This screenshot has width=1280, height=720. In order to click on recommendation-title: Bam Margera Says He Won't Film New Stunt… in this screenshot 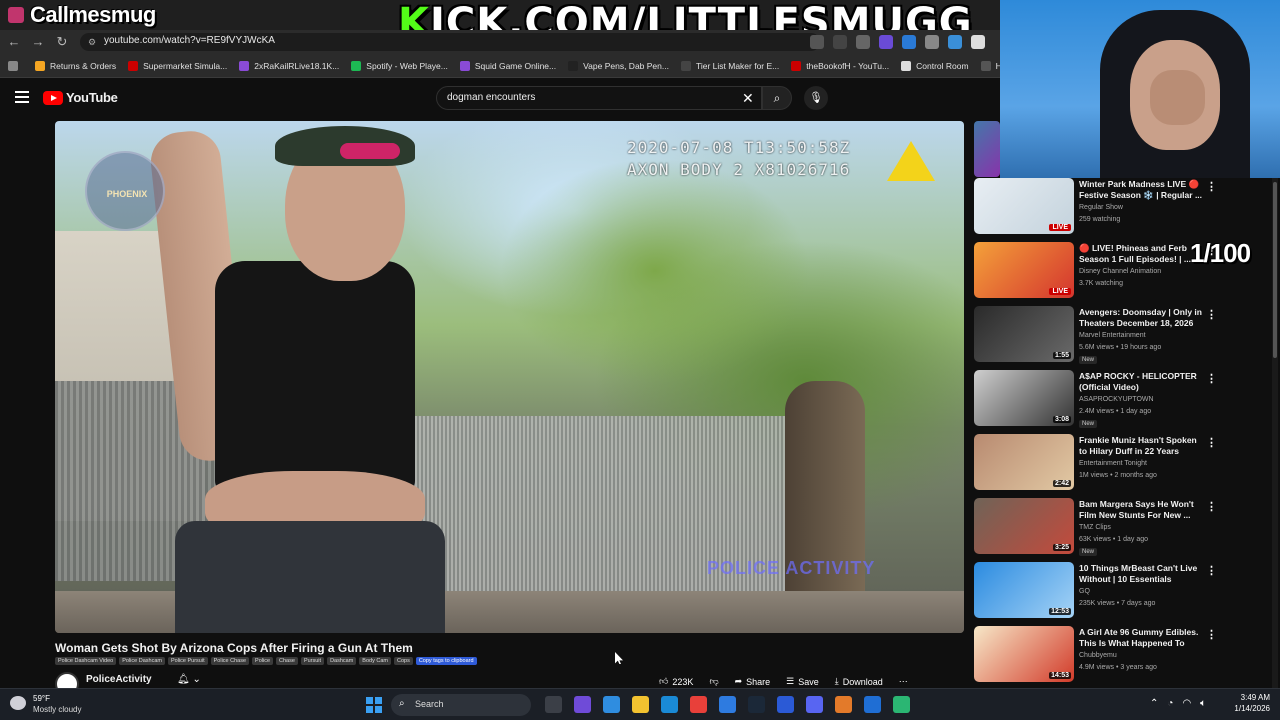, I will do `click(1143, 510)`.